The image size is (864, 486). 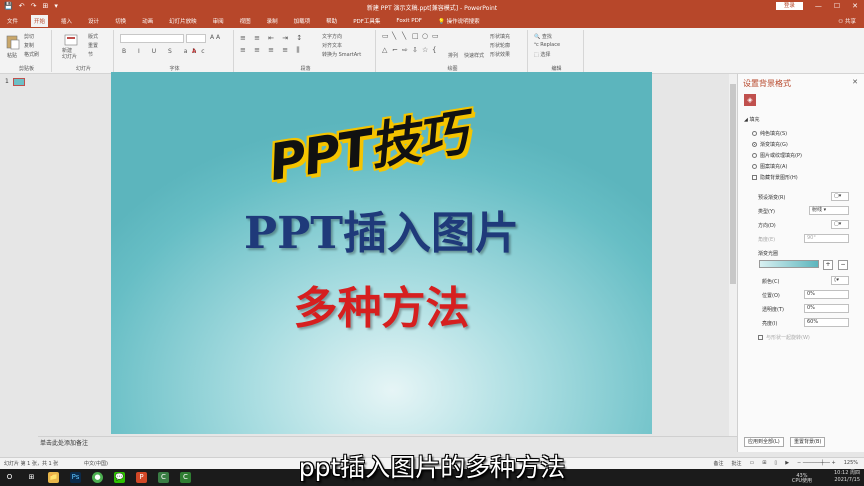 I want to click on cut-button: 剪切, so click(x=29, y=36).